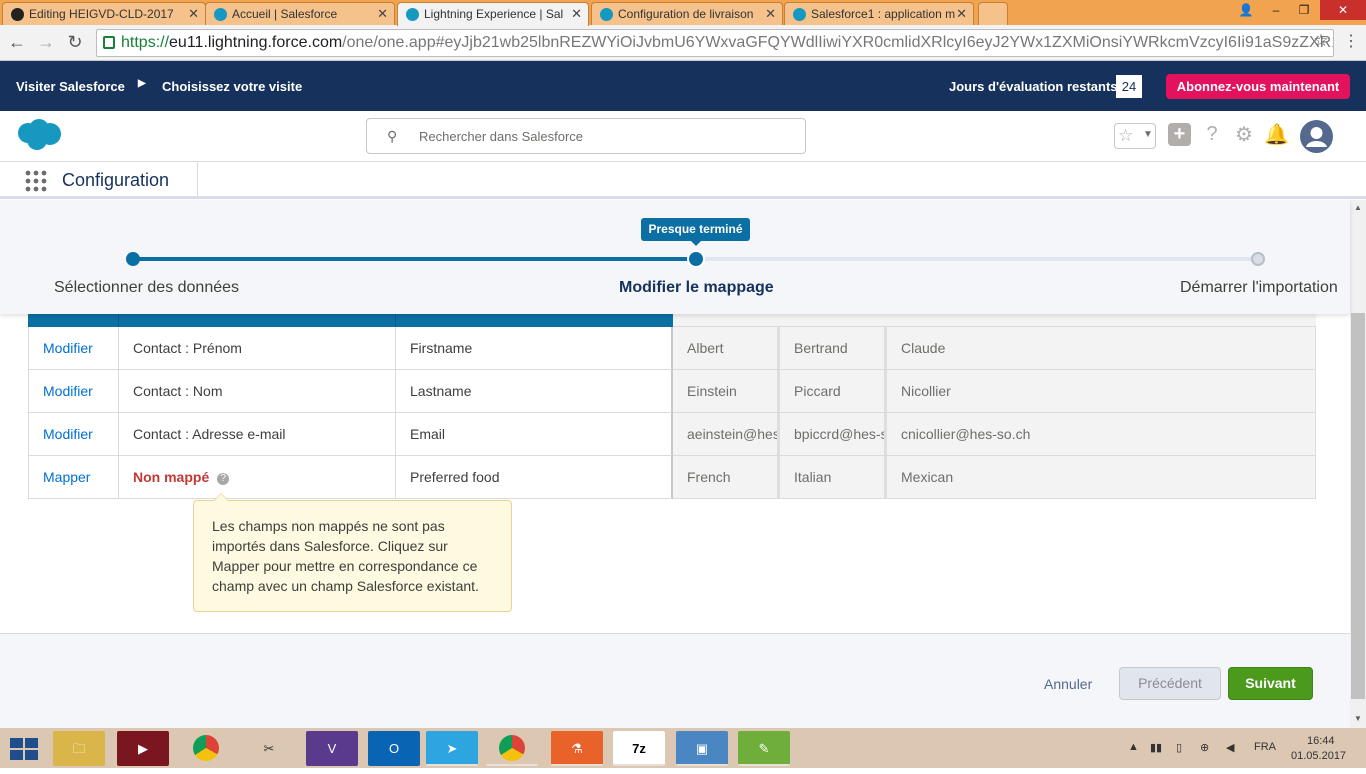  What do you see at coordinates (109, 42) in the screenshot?
I see `lock-icon` at bounding box center [109, 42].